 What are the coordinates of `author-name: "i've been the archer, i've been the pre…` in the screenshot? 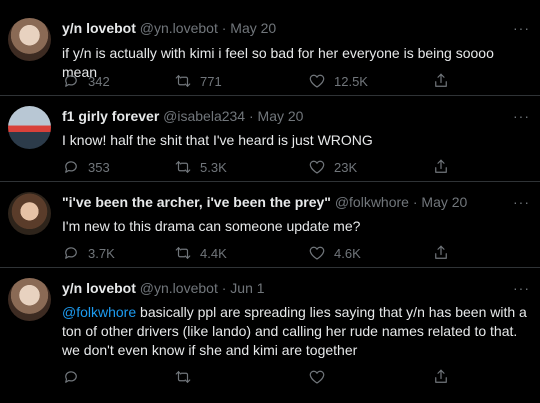 It's located at (196, 202).